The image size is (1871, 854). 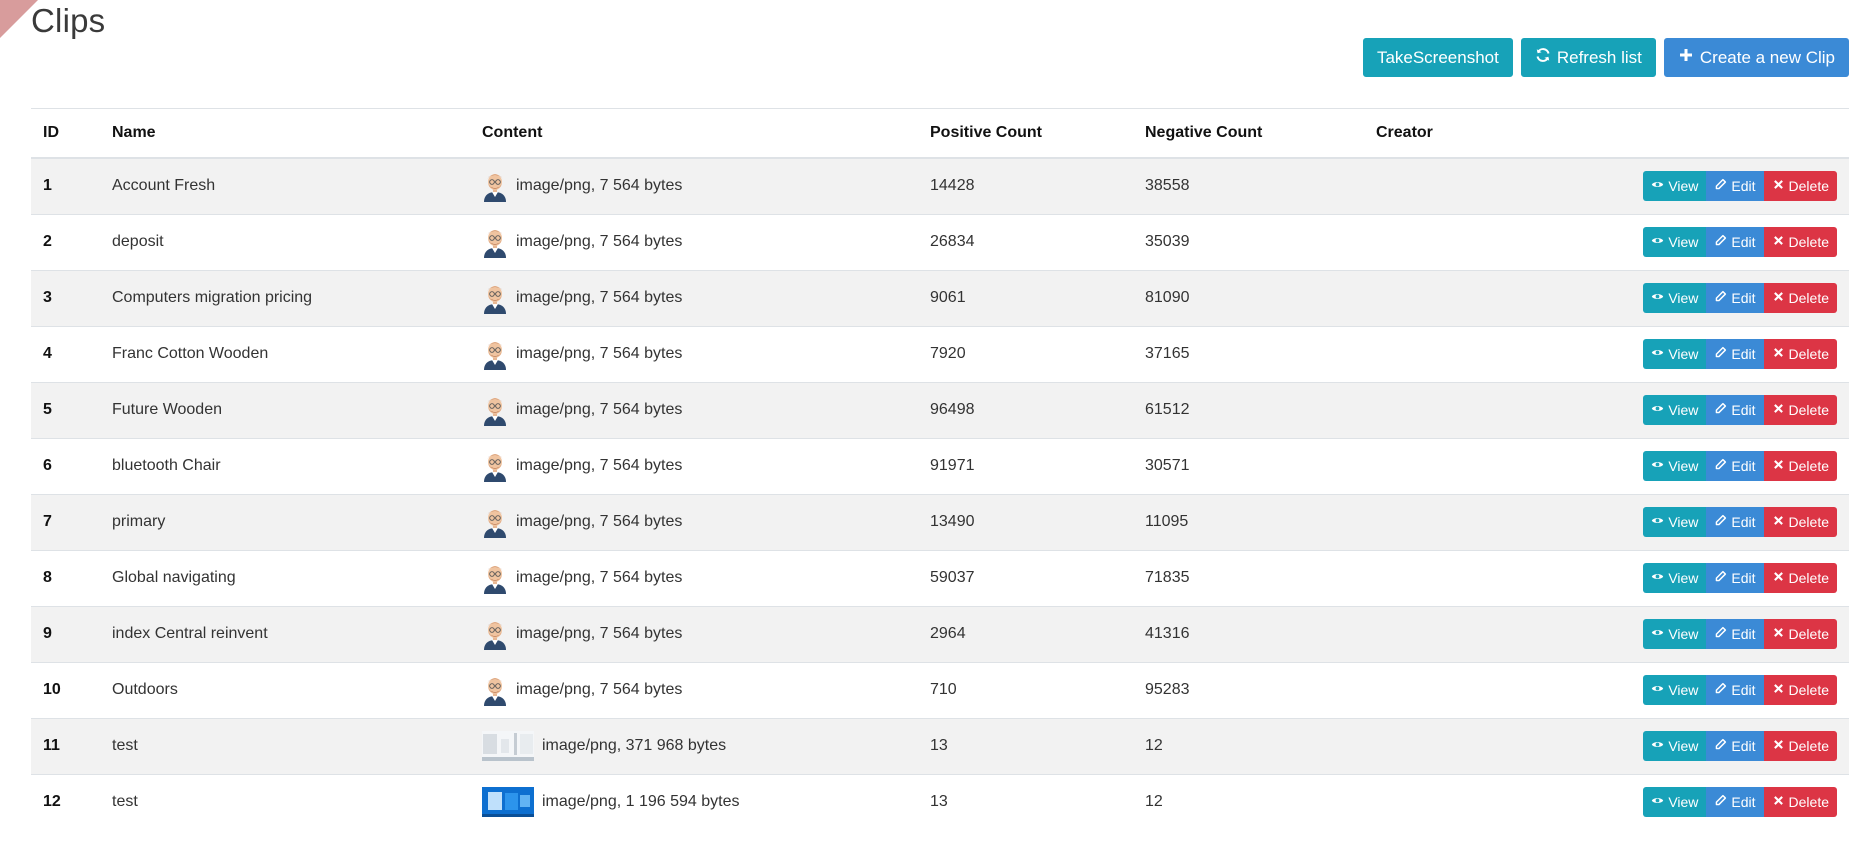 I want to click on row-positive-count: 59037, so click(x=1025, y=577).